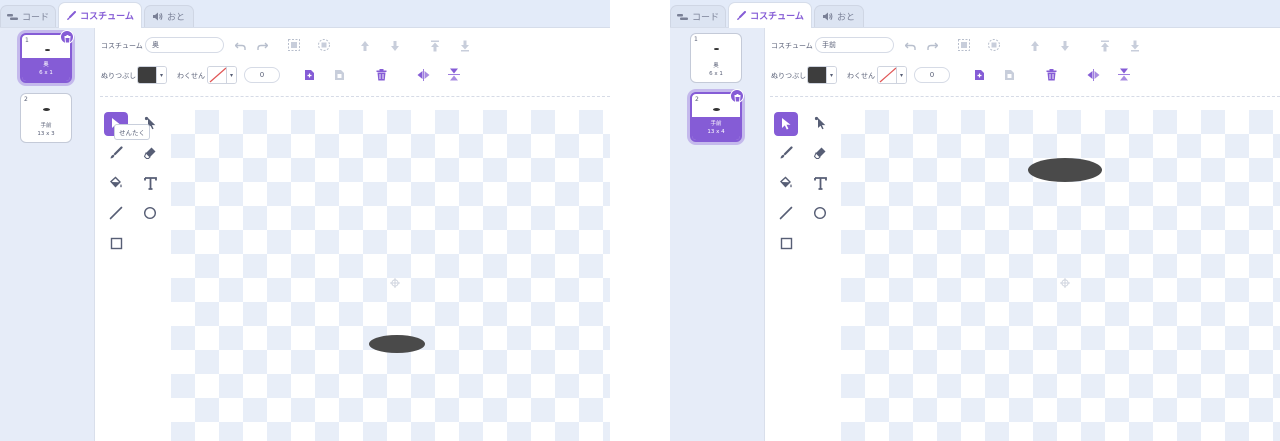 The image size is (1280, 441). I want to click on select-tool, so click(786, 124).